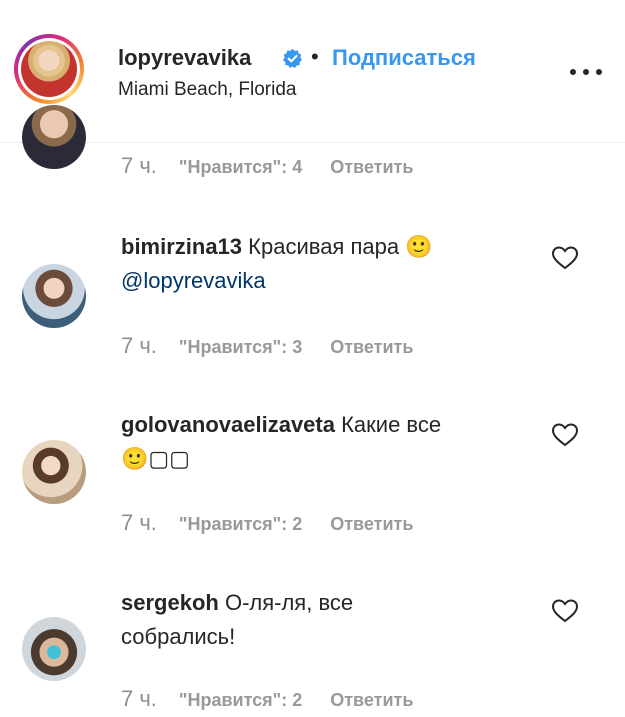 The height and width of the screenshot is (717, 625). What do you see at coordinates (184, 58) in the screenshot?
I see `header-username: lopyrevavika` at bounding box center [184, 58].